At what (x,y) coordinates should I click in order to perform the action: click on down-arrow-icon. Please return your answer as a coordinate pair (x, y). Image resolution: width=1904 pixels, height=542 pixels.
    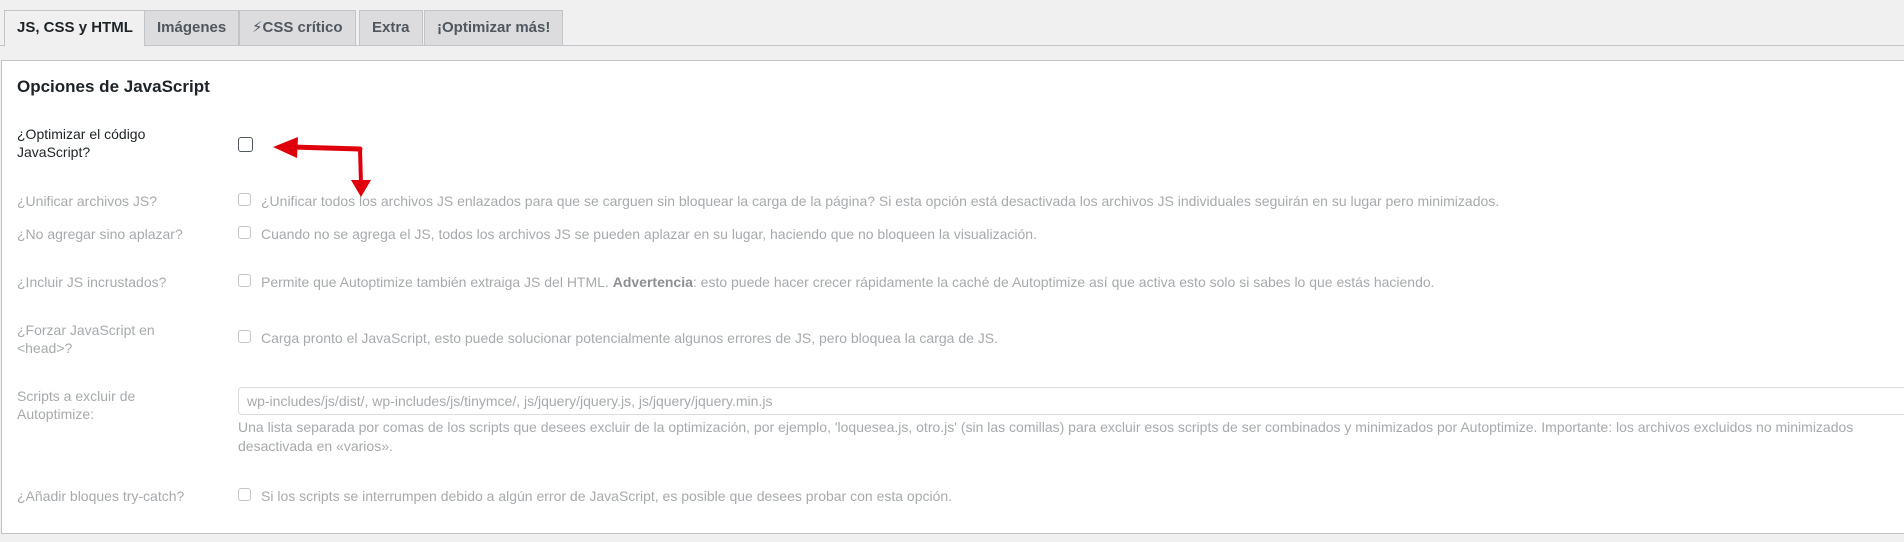
    Looking at the image, I should click on (361, 172).